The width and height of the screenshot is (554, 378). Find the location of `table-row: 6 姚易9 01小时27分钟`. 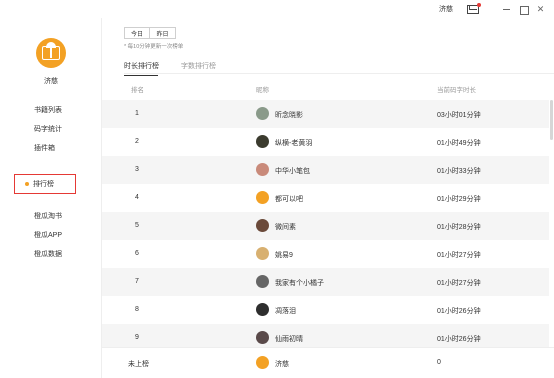

table-row: 6 姚易9 01小时27分钟 is located at coordinates (325, 254).